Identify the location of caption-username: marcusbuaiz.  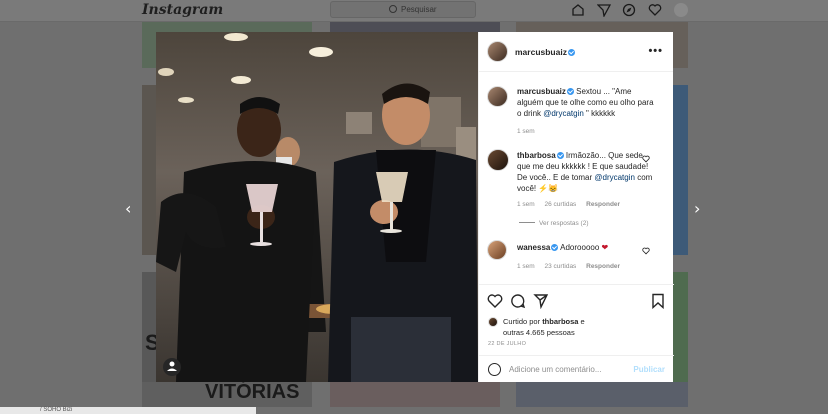
(541, 91).